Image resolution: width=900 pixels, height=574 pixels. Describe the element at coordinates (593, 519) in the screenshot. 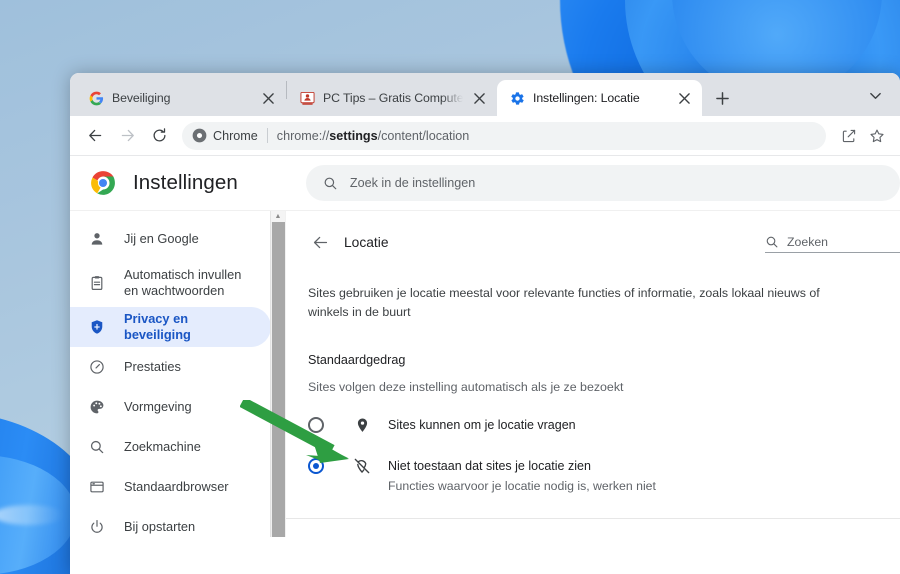

I see `section-divider` at that location.